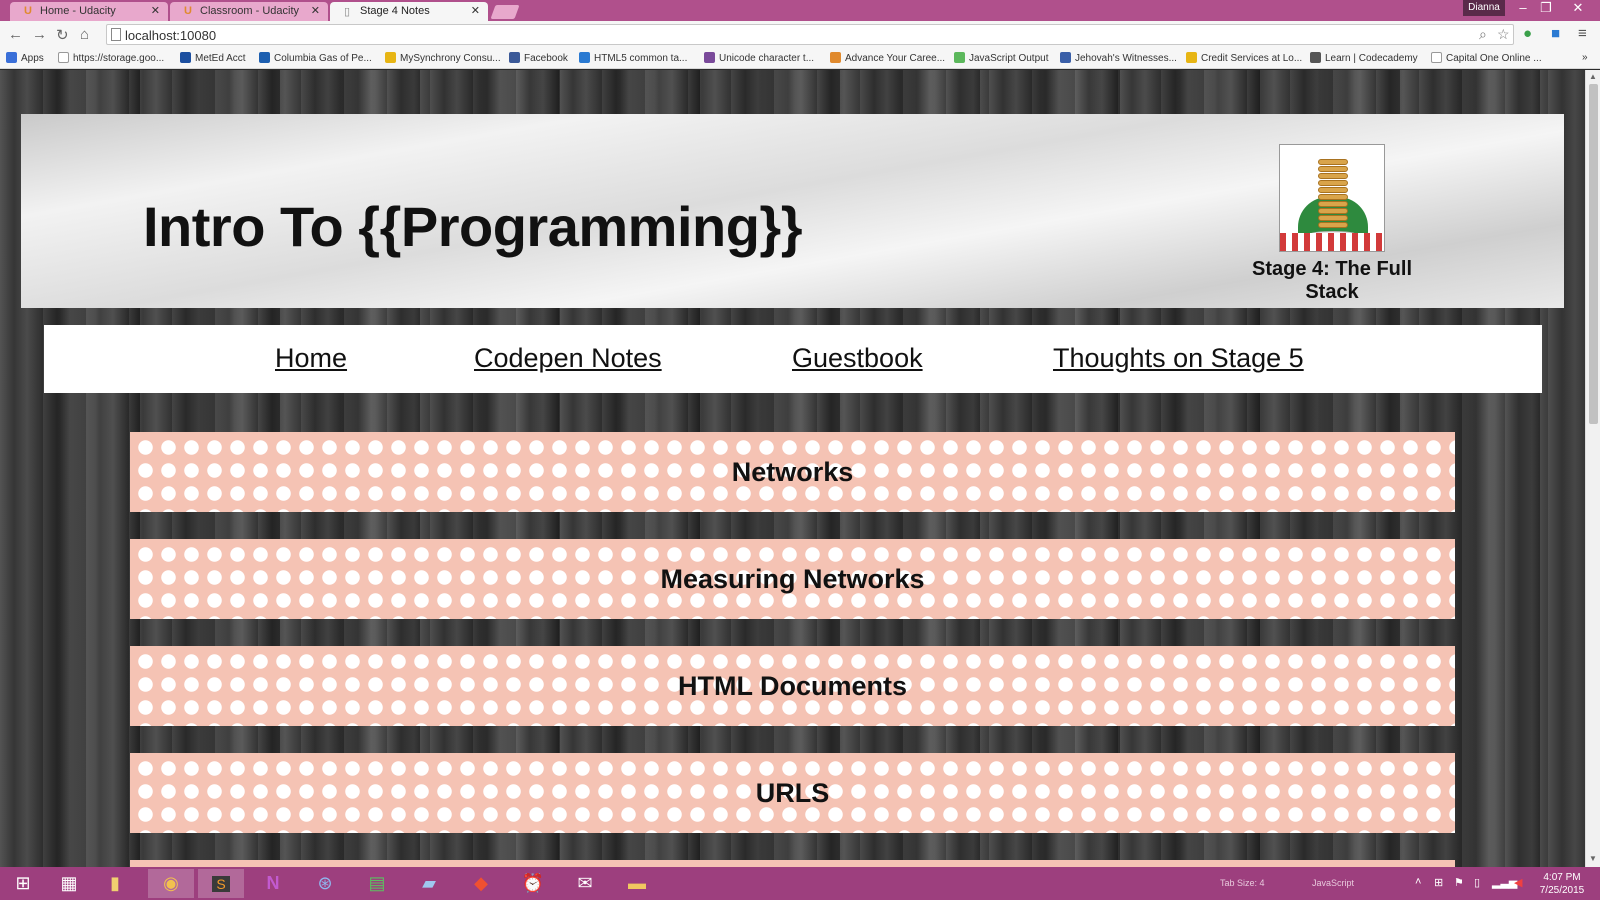 The width and height of the screenshot is (1600, 900). I want to click on bookmark-star-icon: ☆, so click(1503, 34).